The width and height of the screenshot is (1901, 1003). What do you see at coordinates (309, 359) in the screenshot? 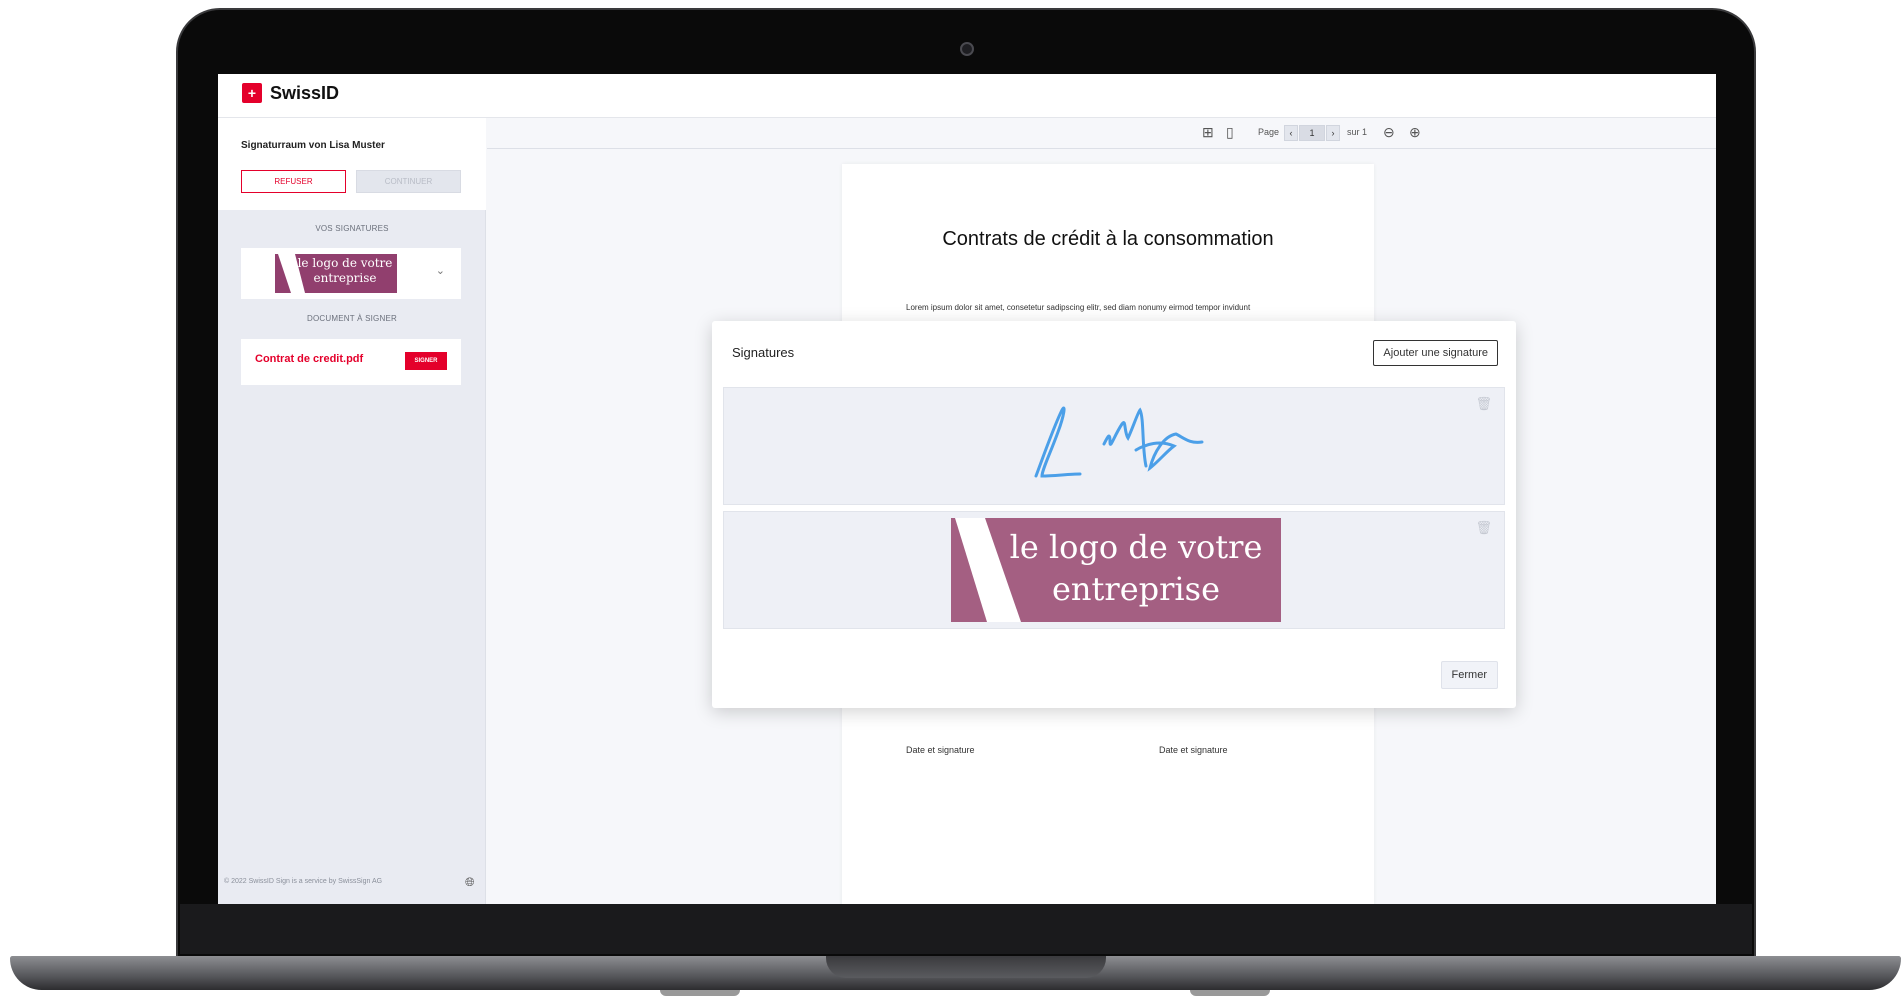
I see `document-name: Contrat de credit.pdf` at bounding box center [309, 359].